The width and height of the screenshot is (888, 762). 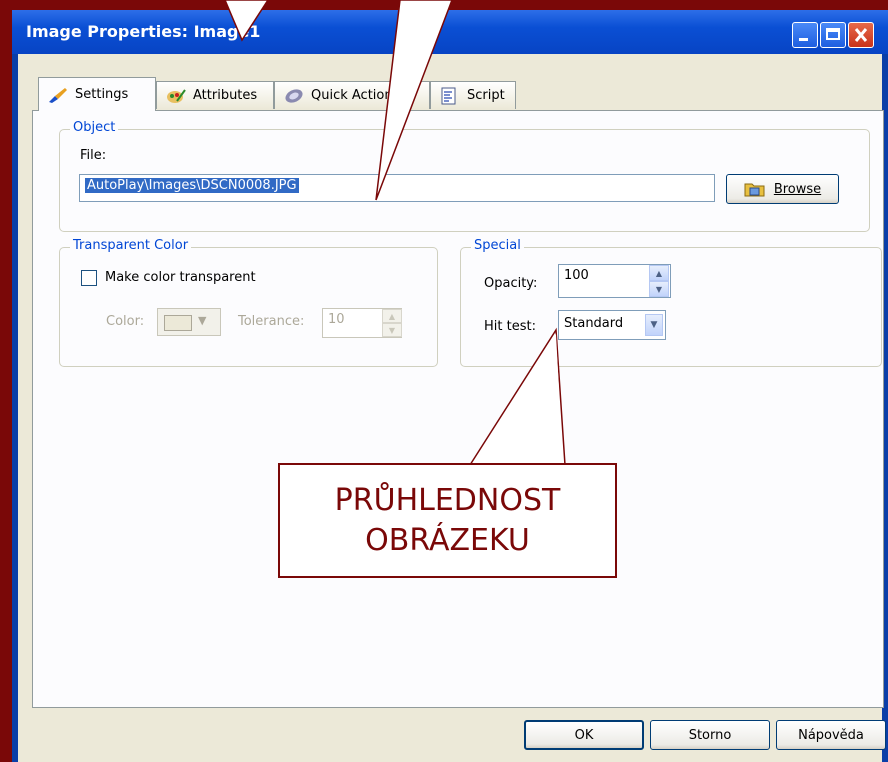 I want to click on top-left-pointer, so click(x=246, y=21).